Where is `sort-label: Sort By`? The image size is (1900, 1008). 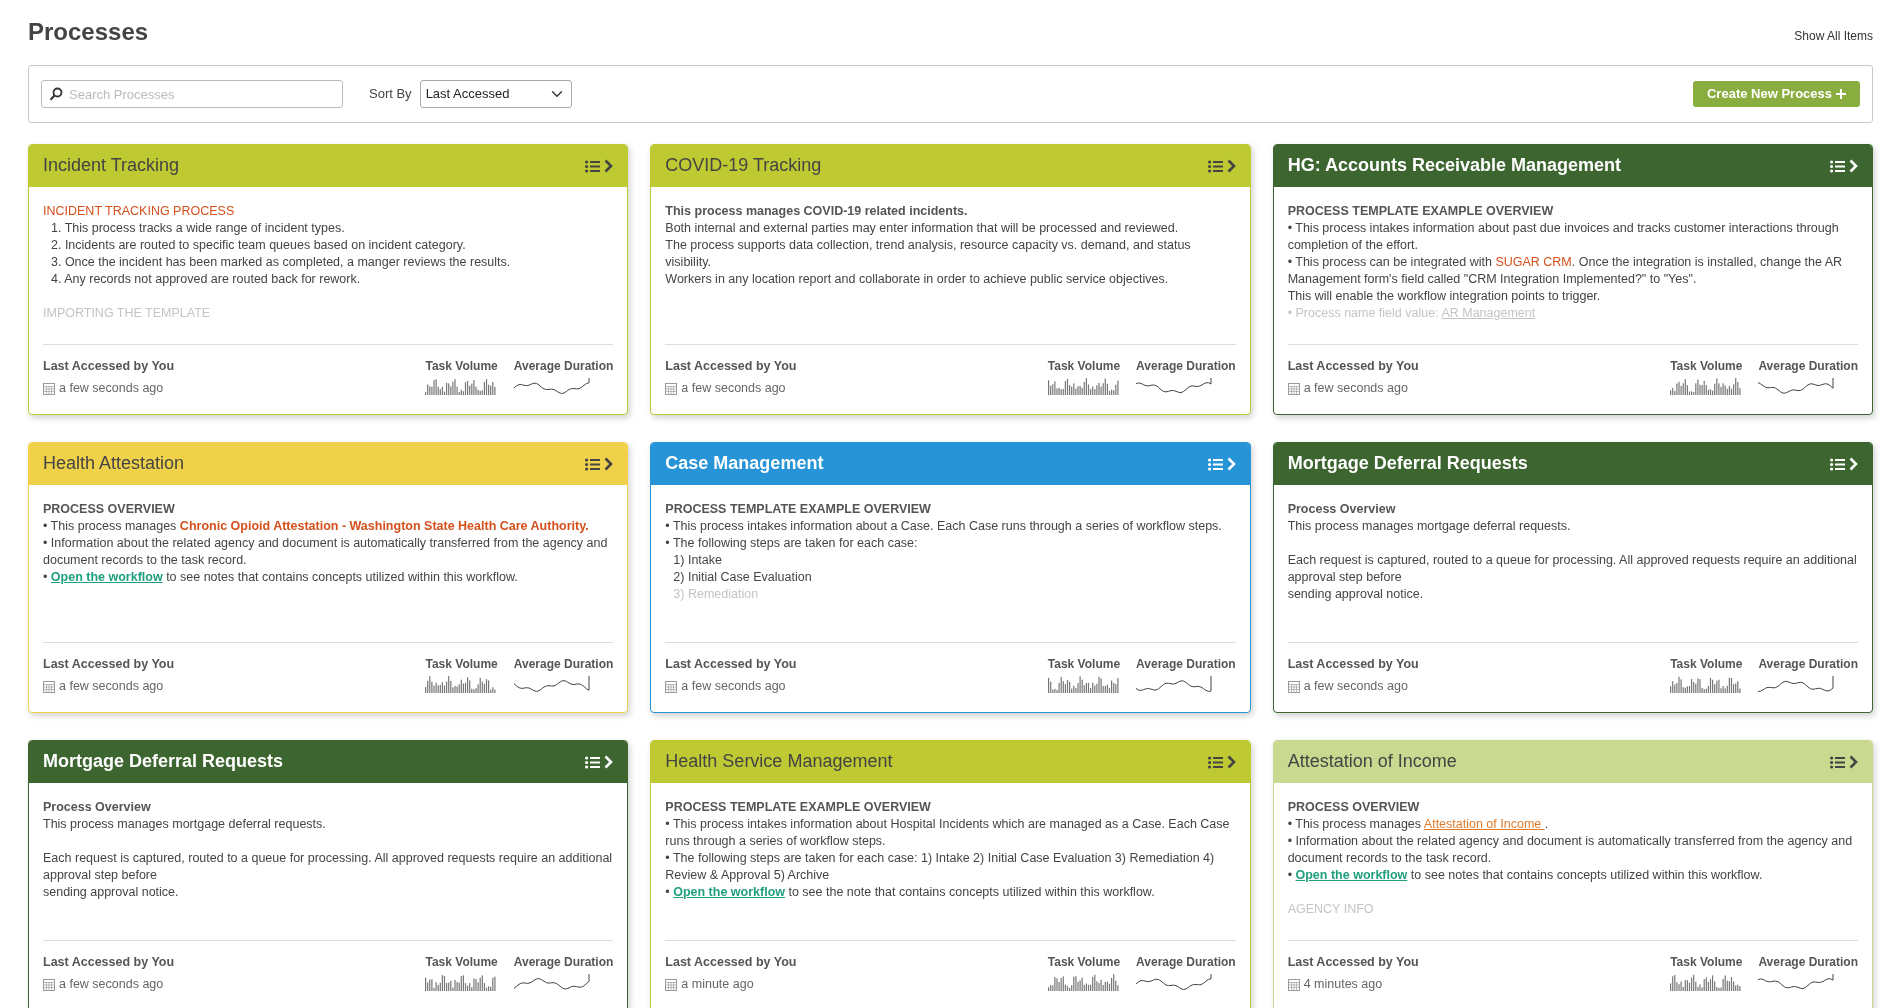 sort-label: Sort By is located at coordinates (390, 94).